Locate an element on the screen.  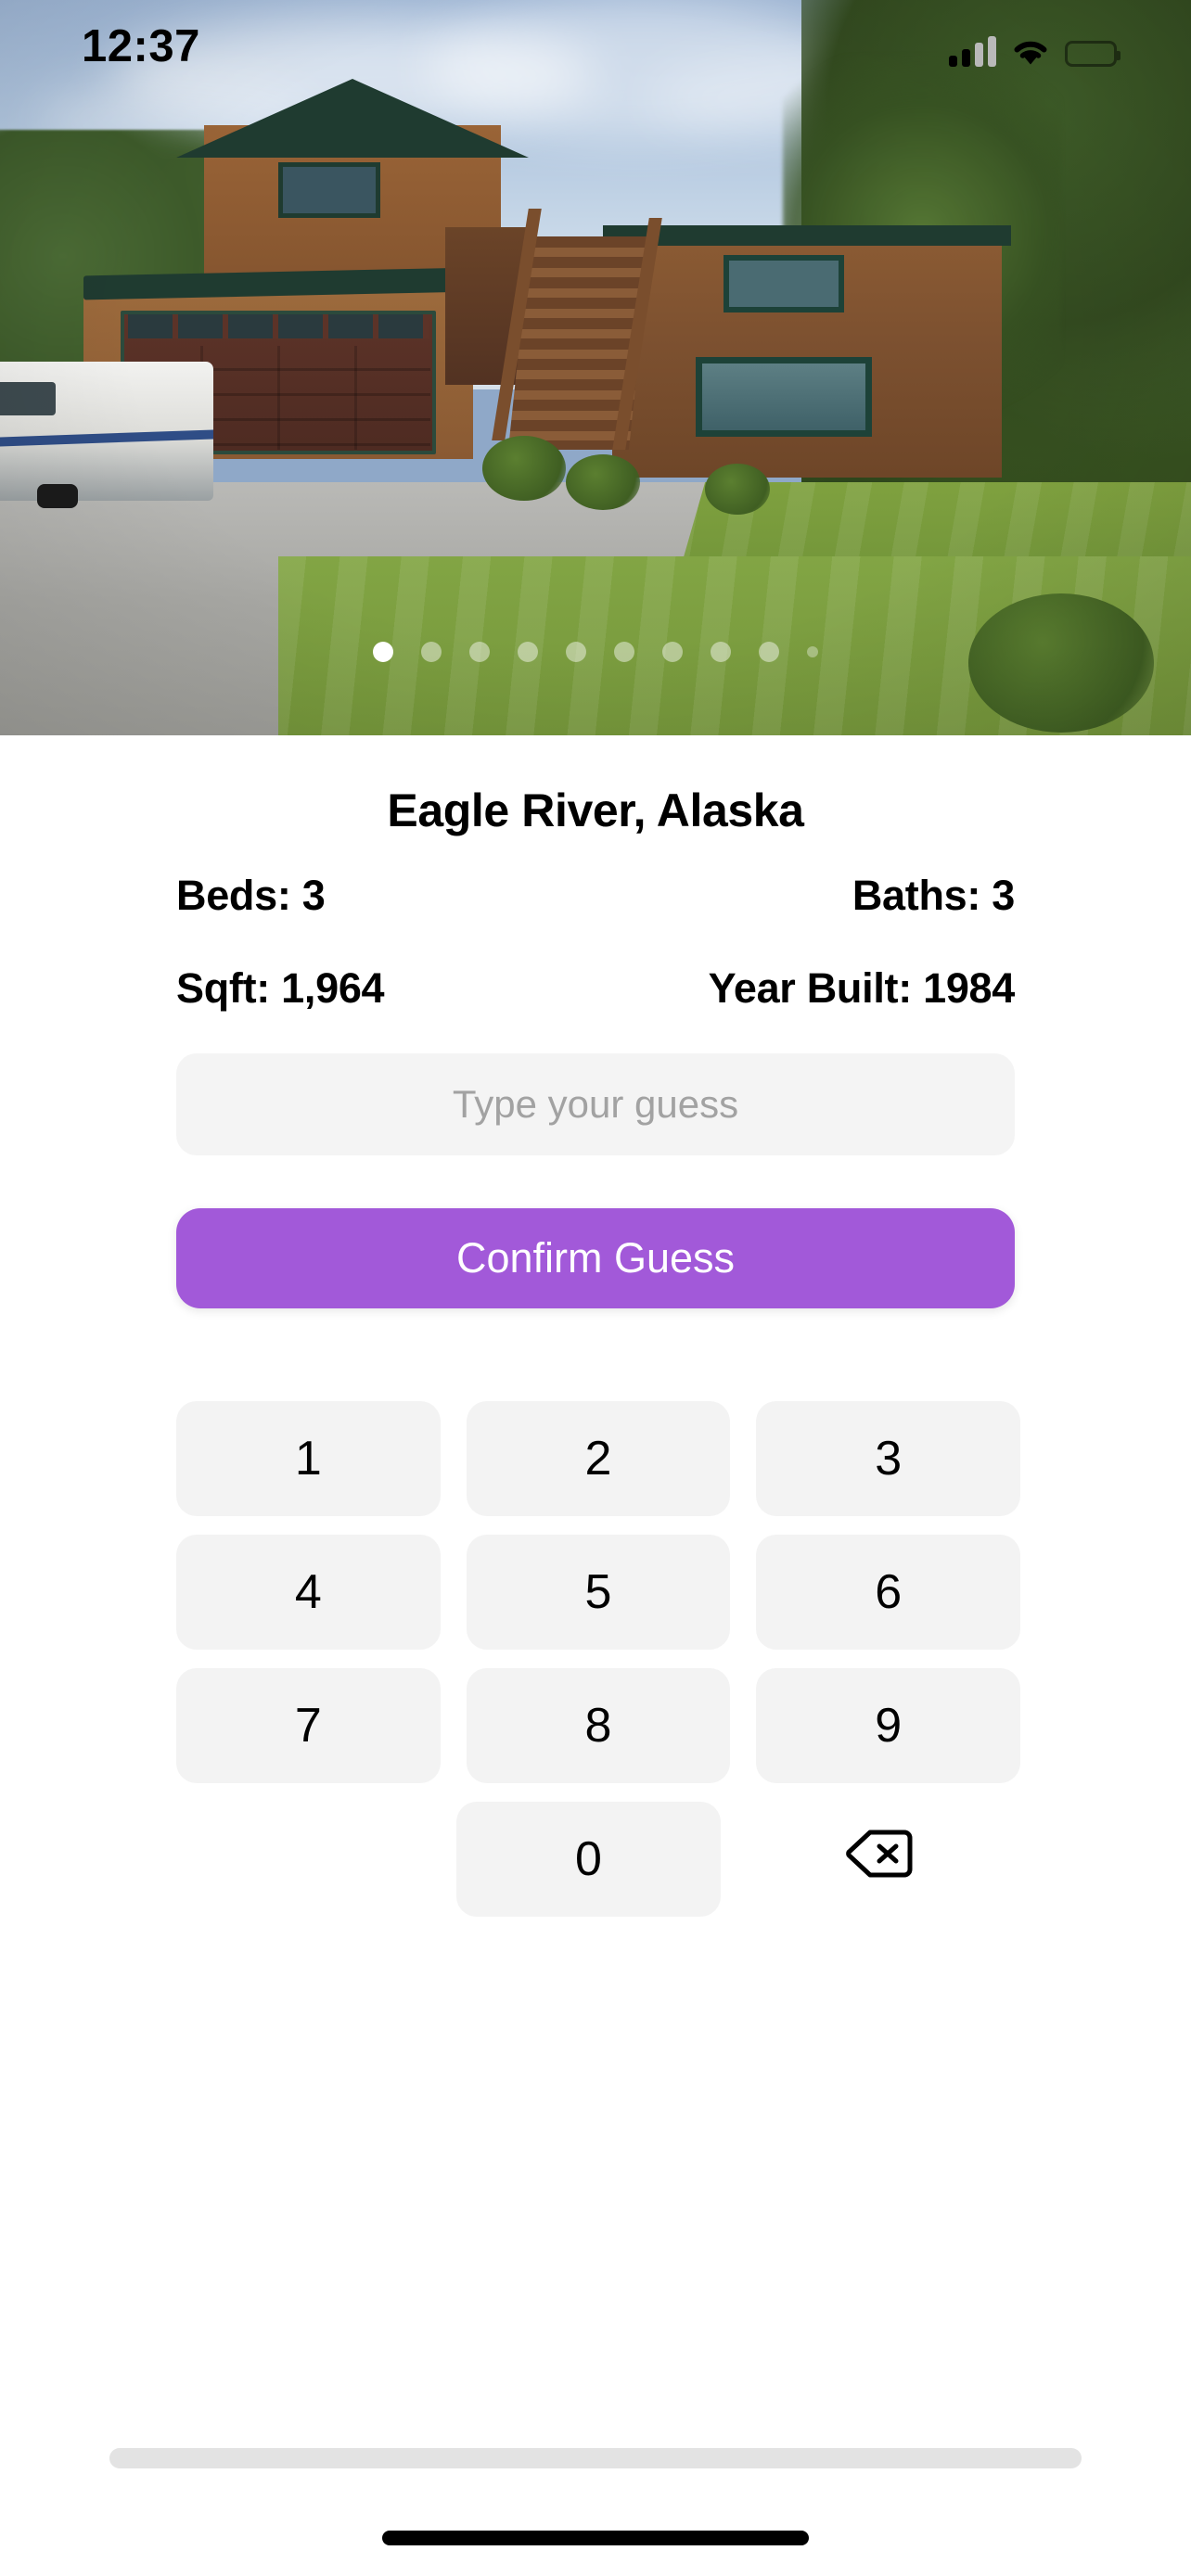
status-bar-time: 12:37 is located at coordinates (141, 46).